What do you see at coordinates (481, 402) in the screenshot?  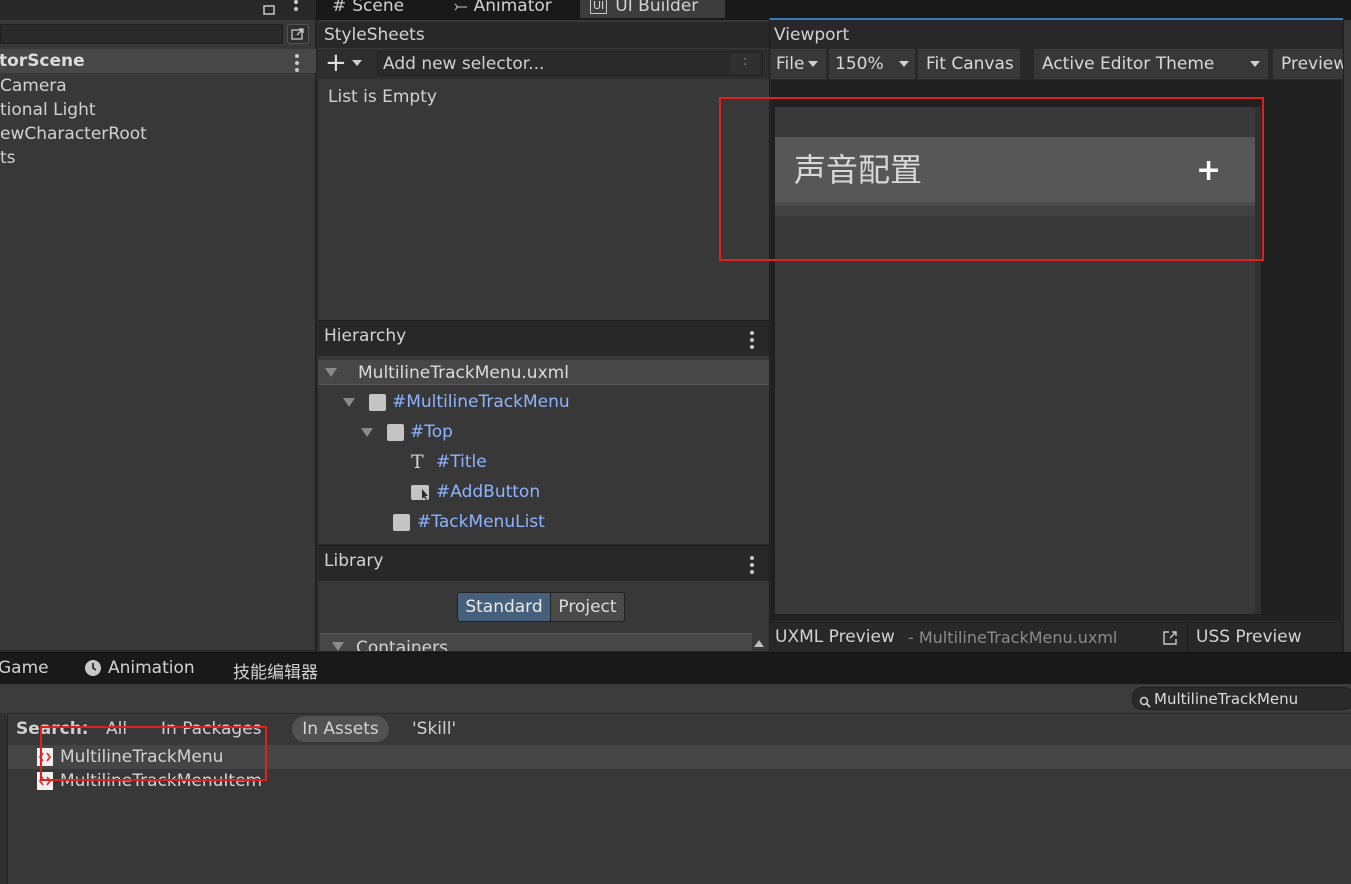 I see `node-label: #MultilineTrackMenu` at bounding box center [481, 402].